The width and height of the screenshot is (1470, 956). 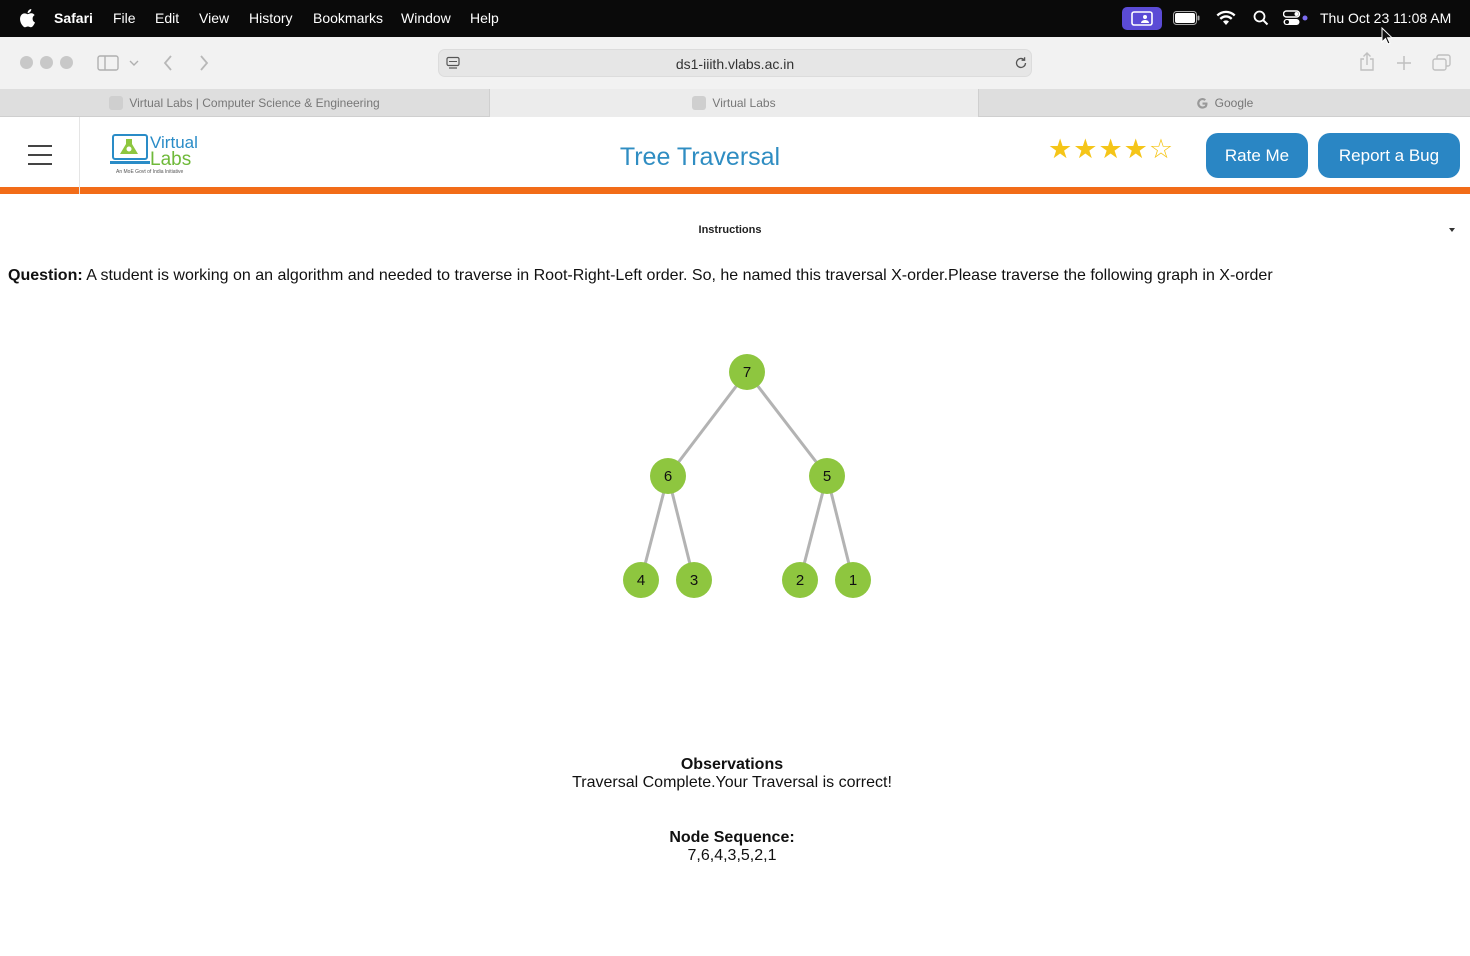 What do you see at coordinates (744, 103) in the screenshot?
I see `tab-label: Virtual Labs` at bounding box center [744, 103].